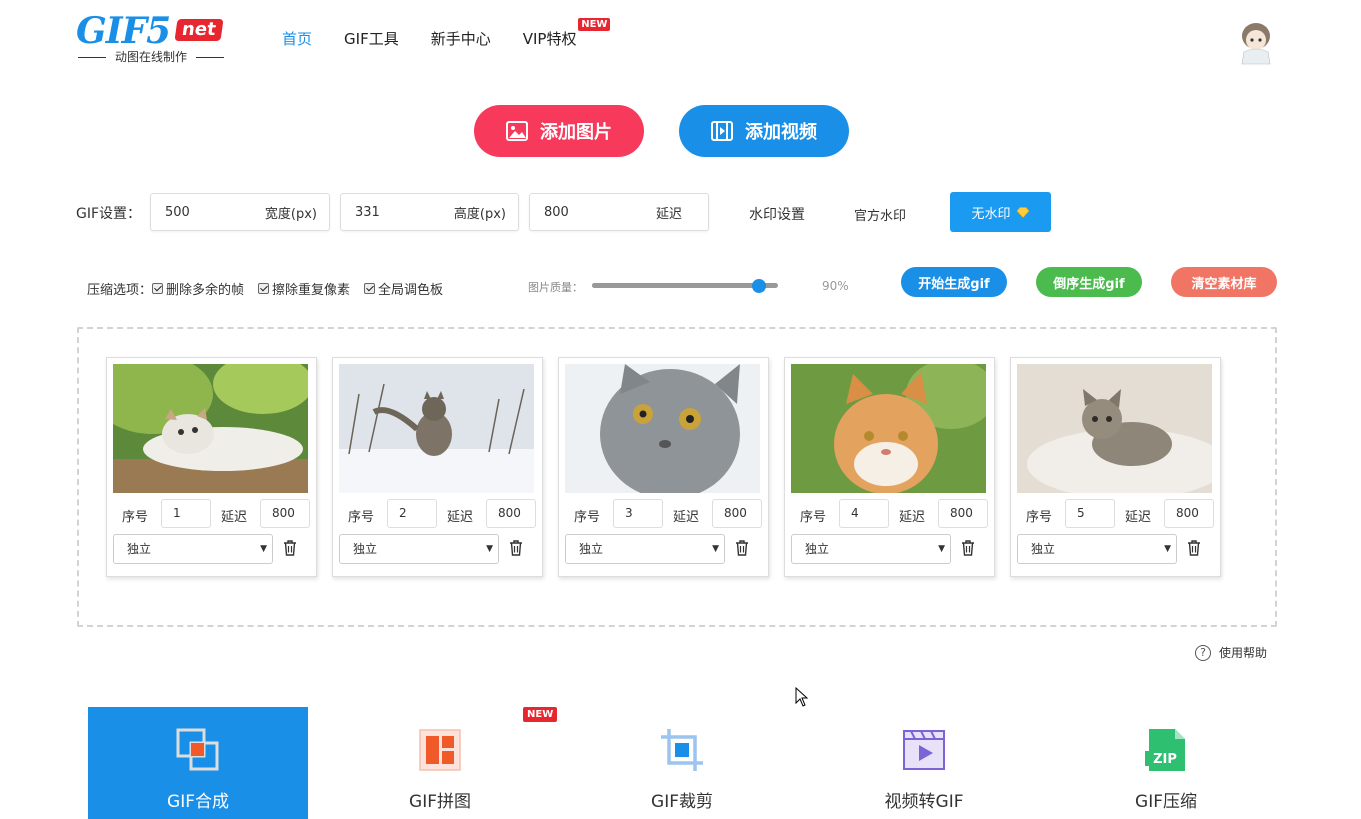 The image size is (1361, 819). Describe the element at coordinates (722, 131) in the screenshot. I see `film-icon` at that location.